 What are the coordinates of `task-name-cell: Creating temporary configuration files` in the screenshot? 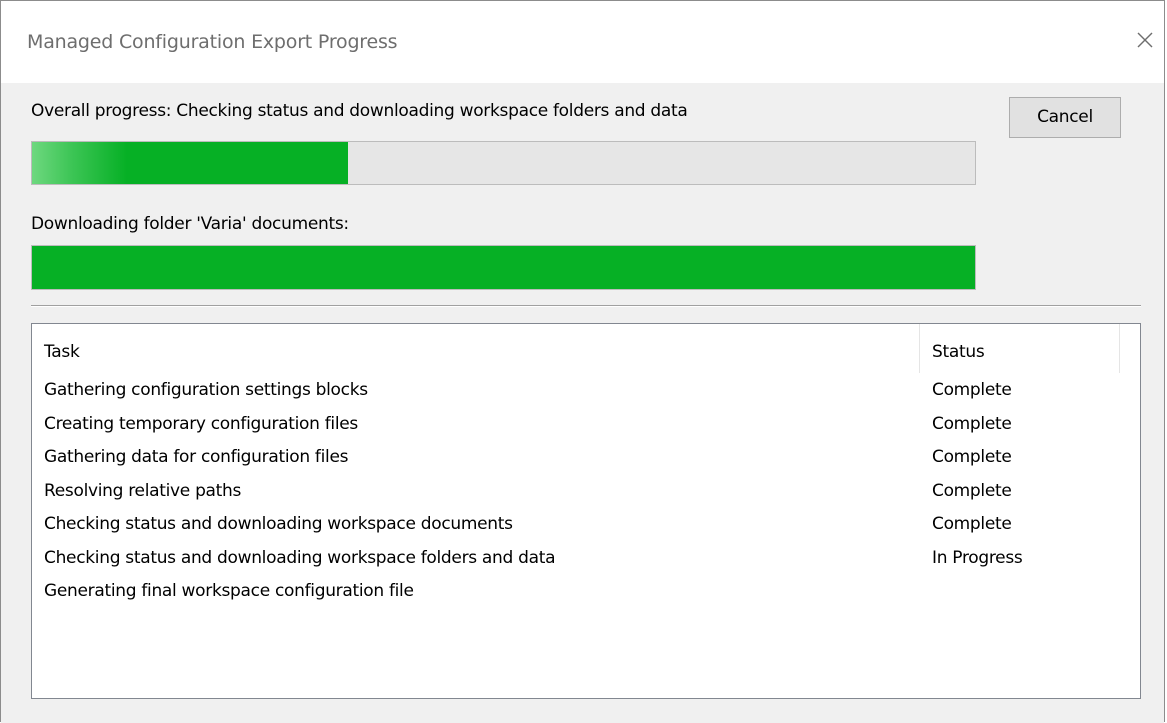 It's located at (201, 423).